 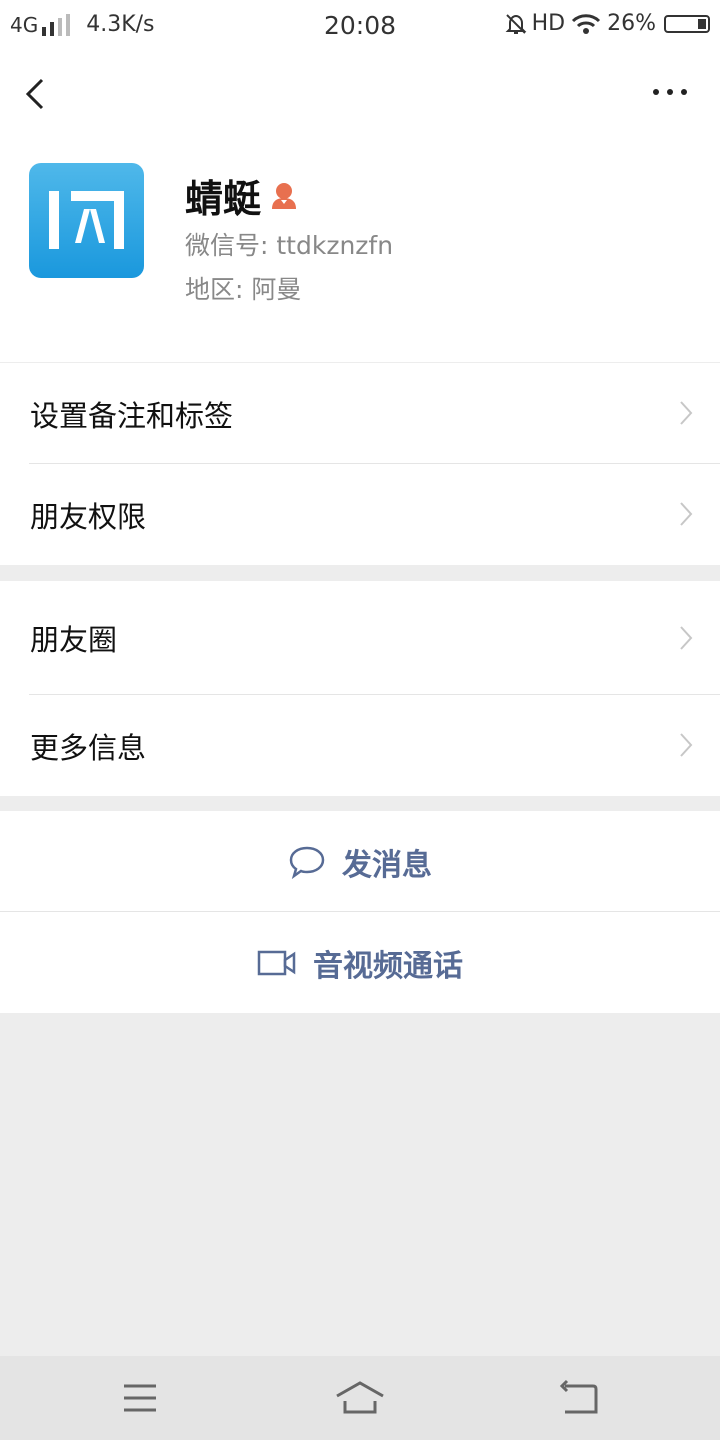 I want to click on menu-group-1: 设置备注和标签 朋友权限, so click(x=360, y=464).